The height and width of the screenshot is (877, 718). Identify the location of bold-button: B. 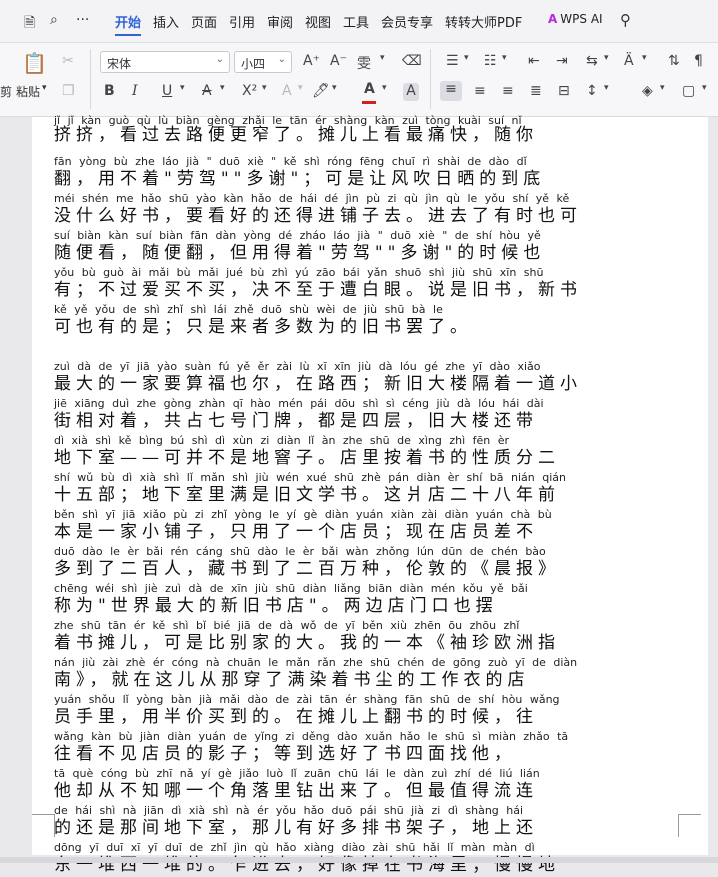
(109, 91).